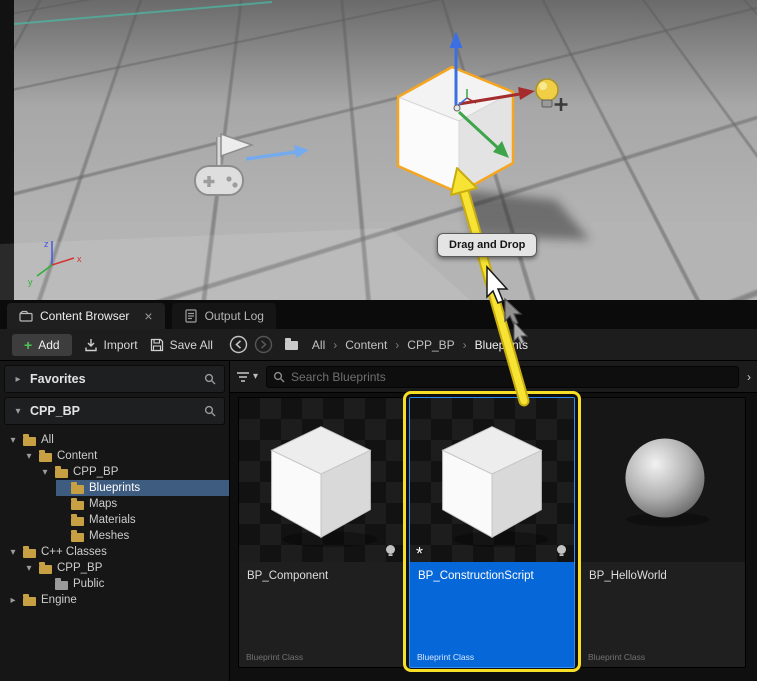  Describe the element at coordinates (501, 345) in the screenshot. I see `breadcrumb-blueprints: Blueprints` at that location.